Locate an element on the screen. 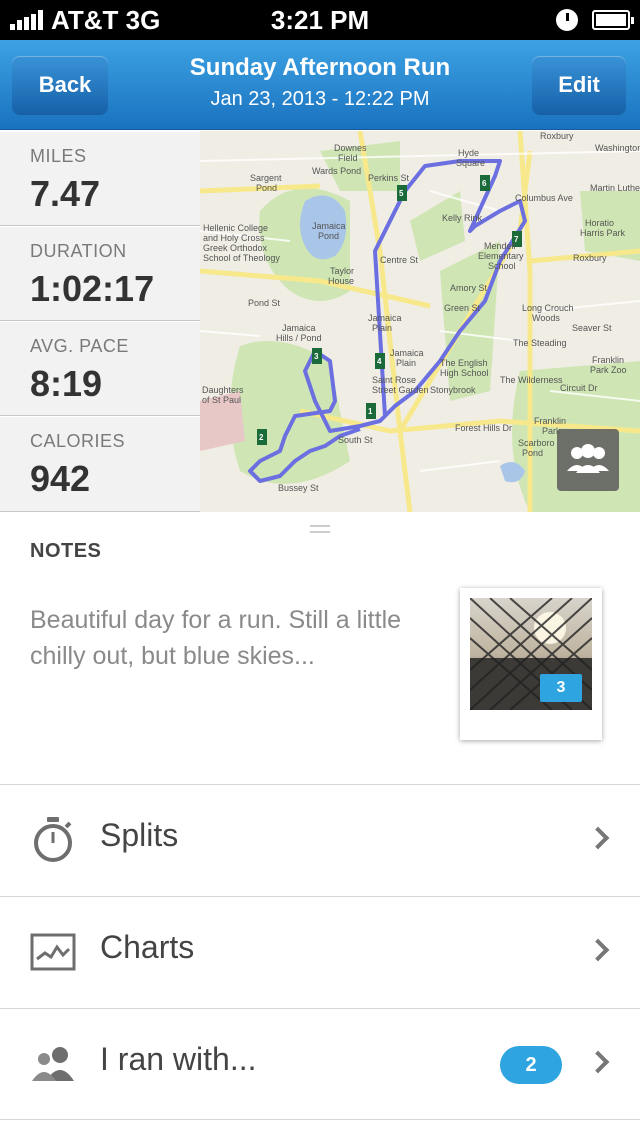 Image resolution: width=640 pixels, height=1136 pixels. svg-text: and Holy Cross is located at coordinates (234, 238).